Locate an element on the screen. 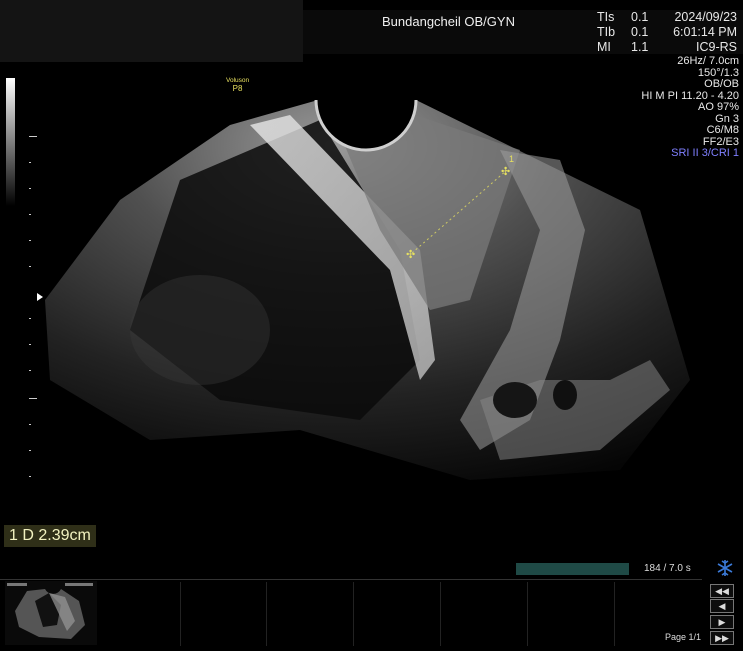  fast-forward-icon: ▶▶ is located at coordinates (722, 638).